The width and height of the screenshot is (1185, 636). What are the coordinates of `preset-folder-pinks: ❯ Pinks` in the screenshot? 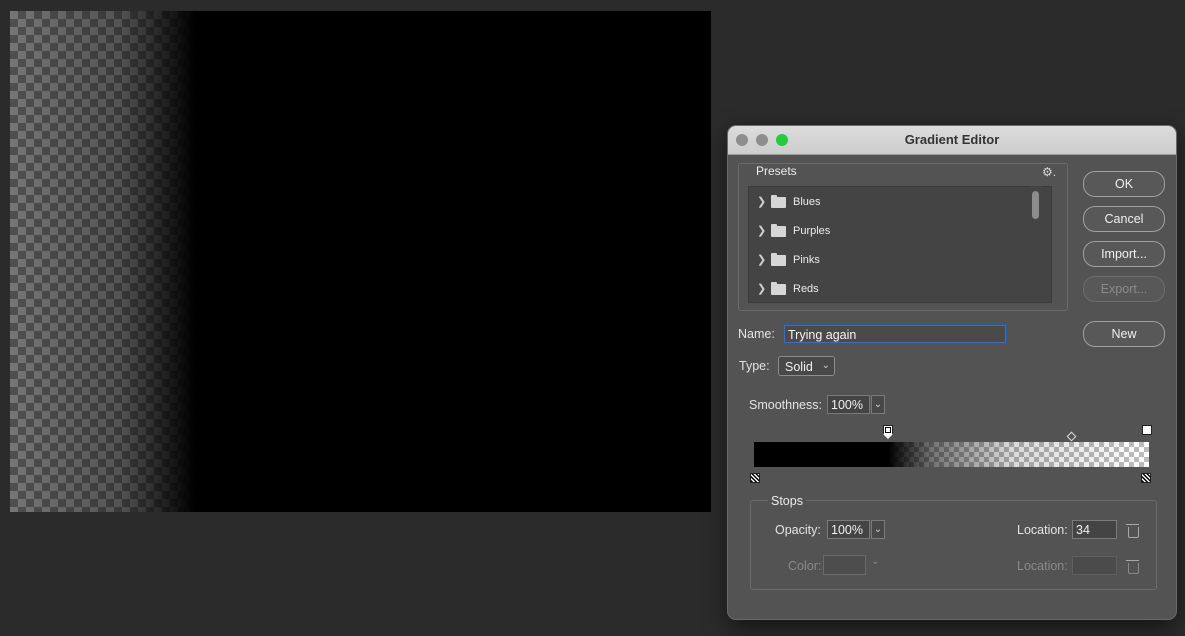 It's located at (897, 260).